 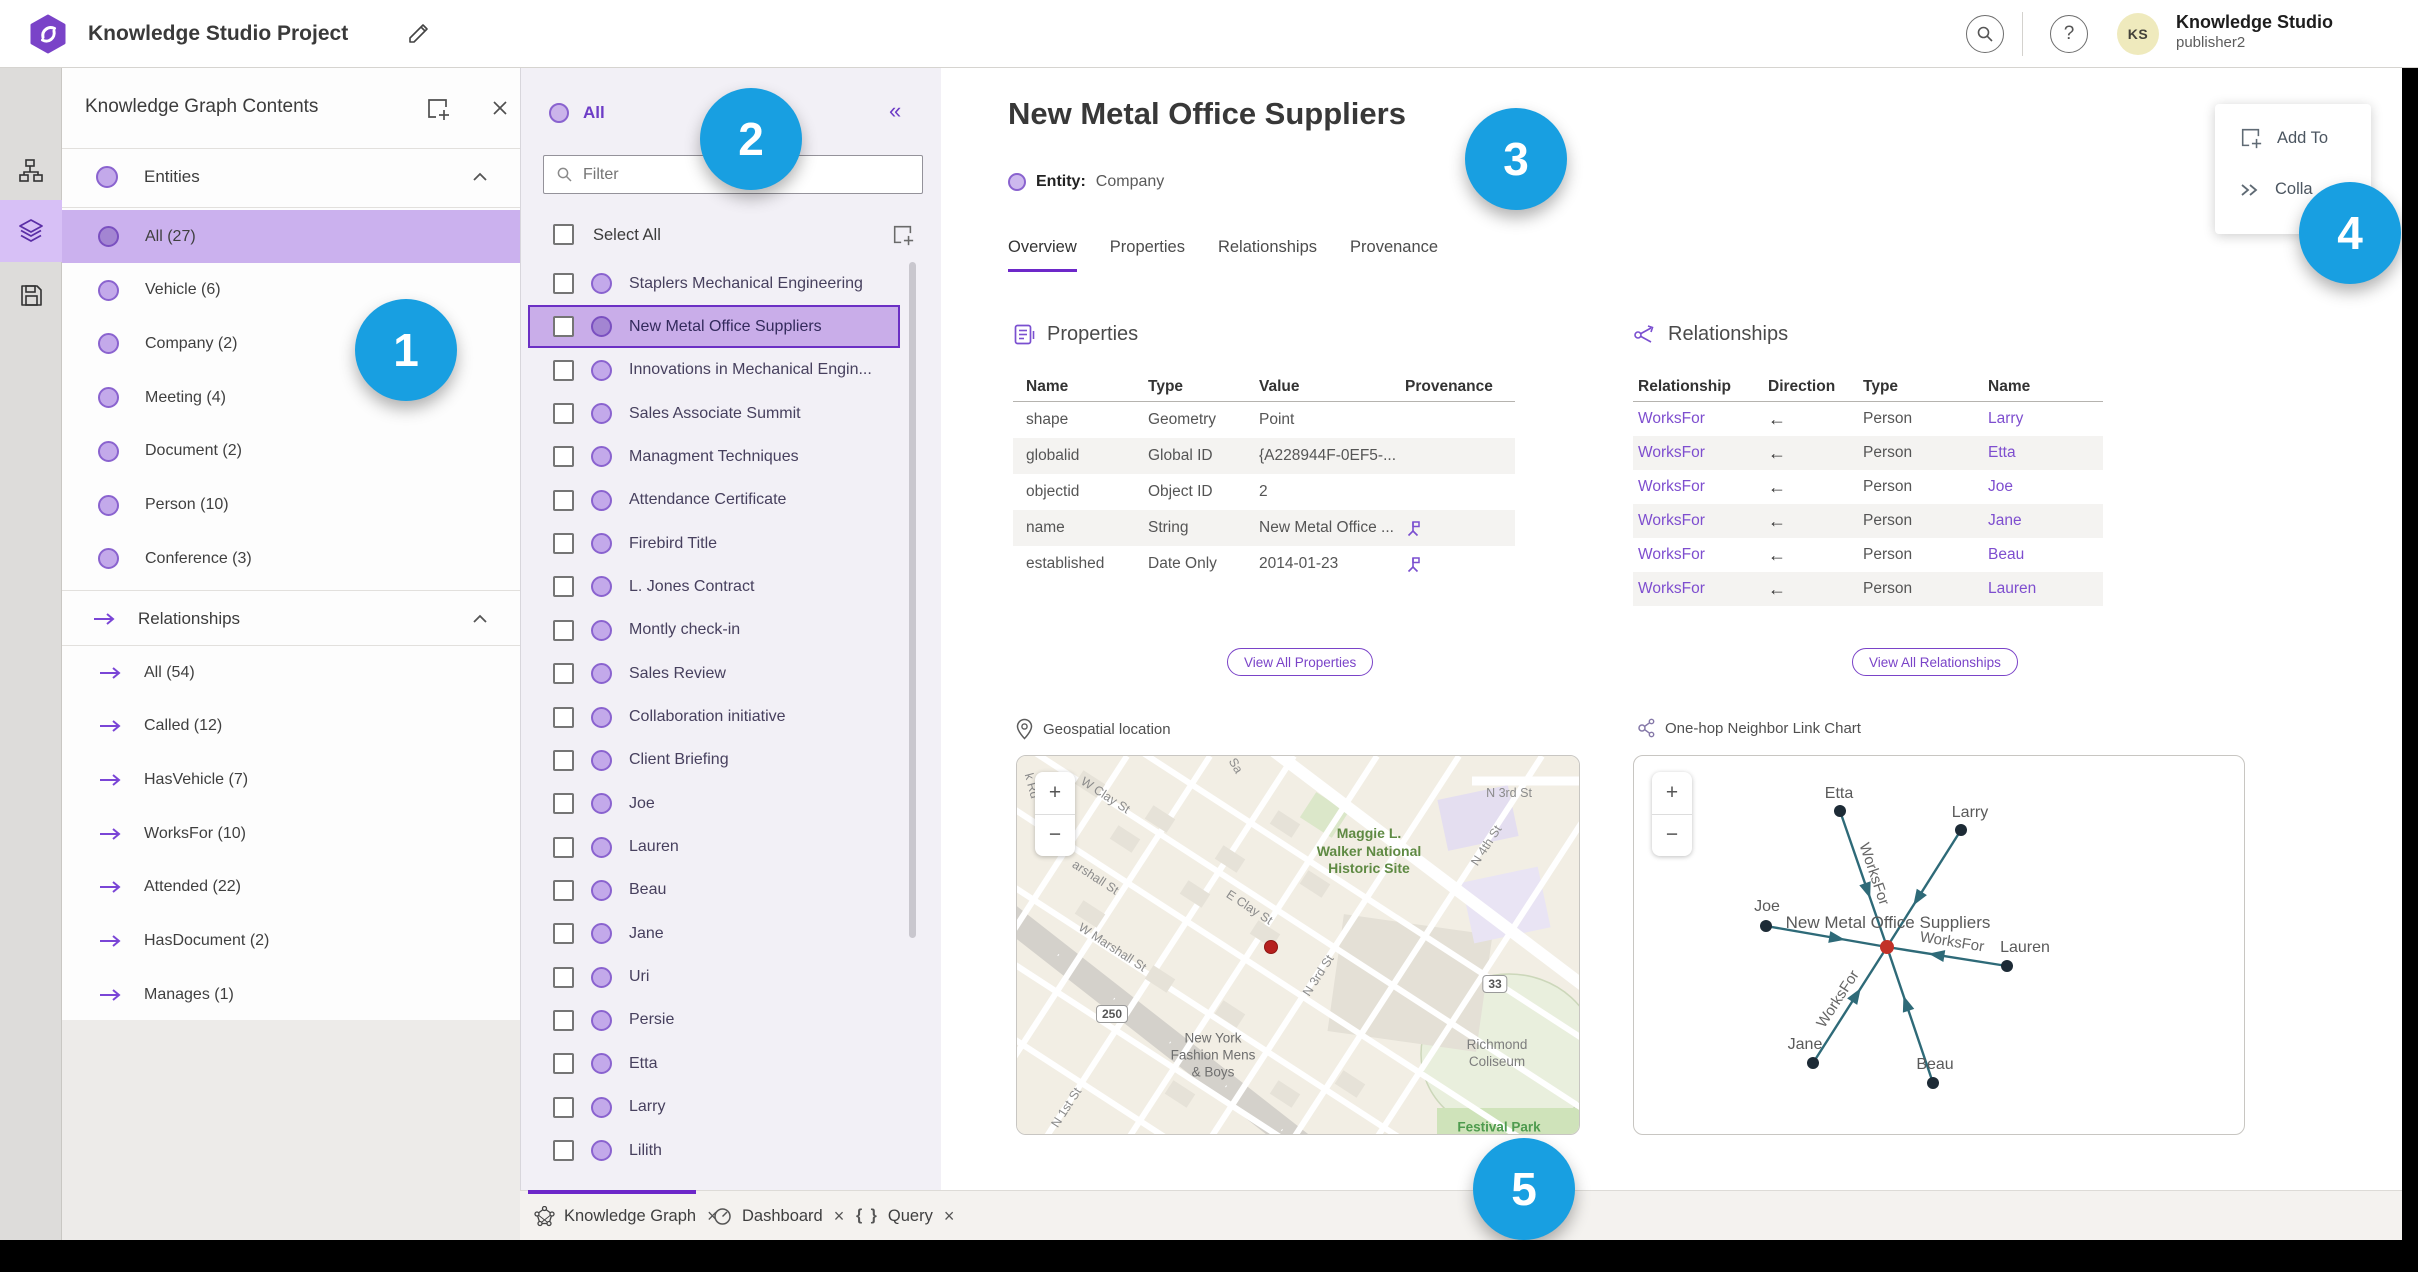 What do you see at coordinates (31, 231) in the screenshot?
I see `contents-rail-button-active` at bounding box center [31, 231].